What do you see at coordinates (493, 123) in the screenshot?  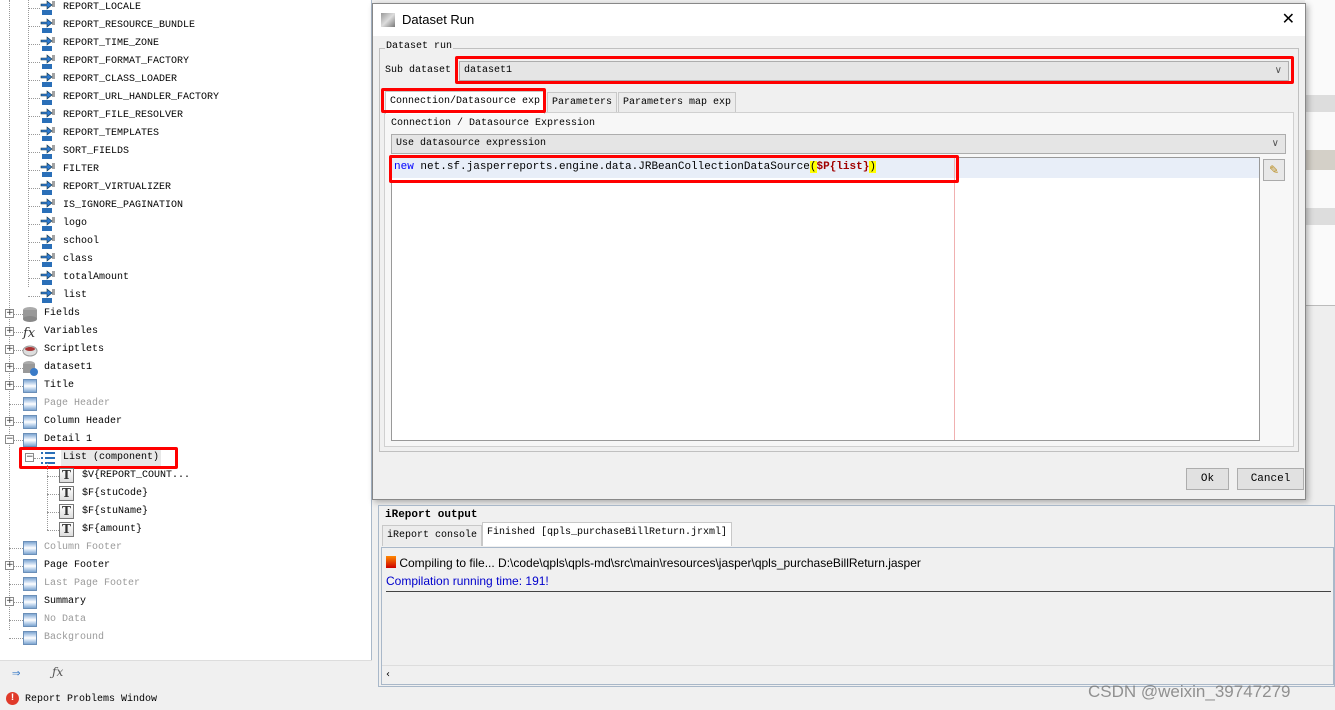 I see `expression-label: Connection / Datasource Expression` at bounding box center [493, 123].